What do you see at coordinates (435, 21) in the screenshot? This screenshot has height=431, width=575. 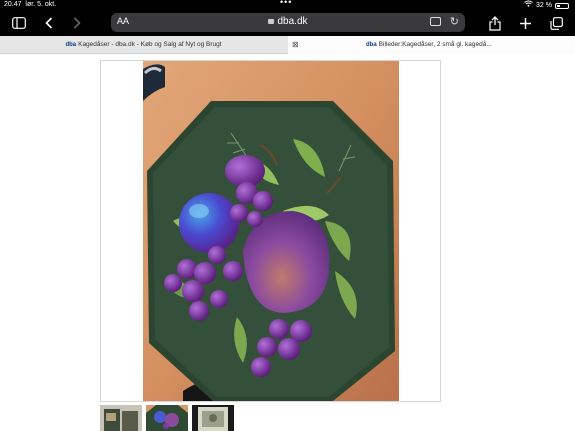 I see `reader-icon` at bounding box center [435, 21].